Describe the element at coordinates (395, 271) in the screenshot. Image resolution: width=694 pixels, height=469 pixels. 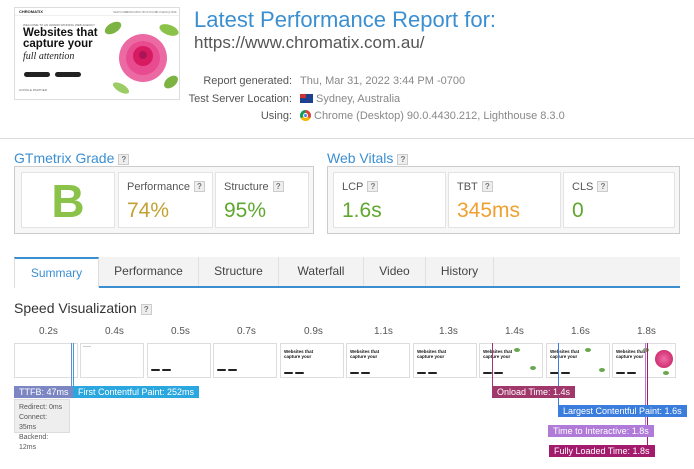
I see `tab-video: Video` at that location.